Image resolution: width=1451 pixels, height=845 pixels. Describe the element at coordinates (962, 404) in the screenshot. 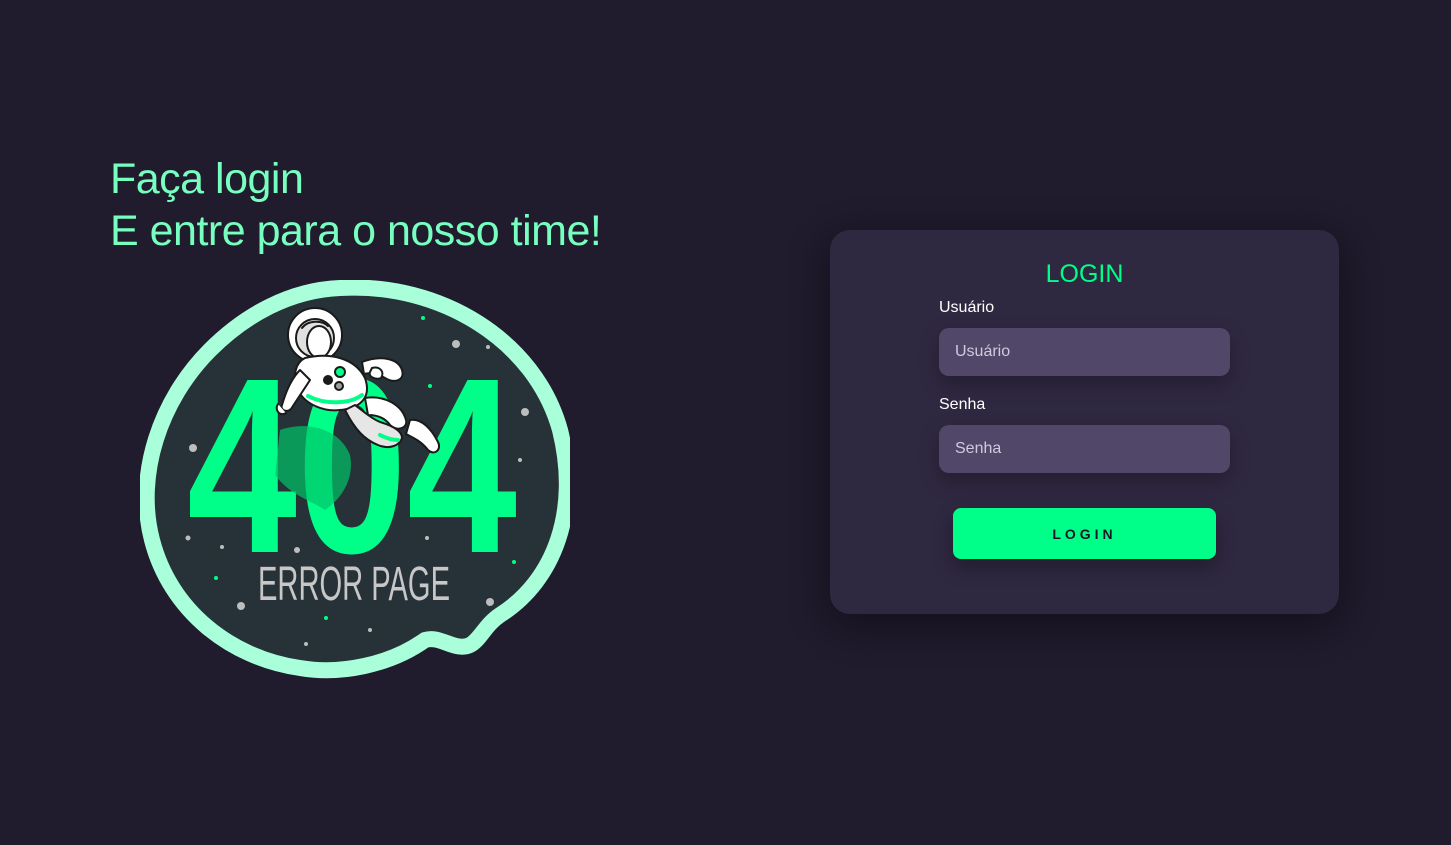

I see `password-label: Senha` at that location.